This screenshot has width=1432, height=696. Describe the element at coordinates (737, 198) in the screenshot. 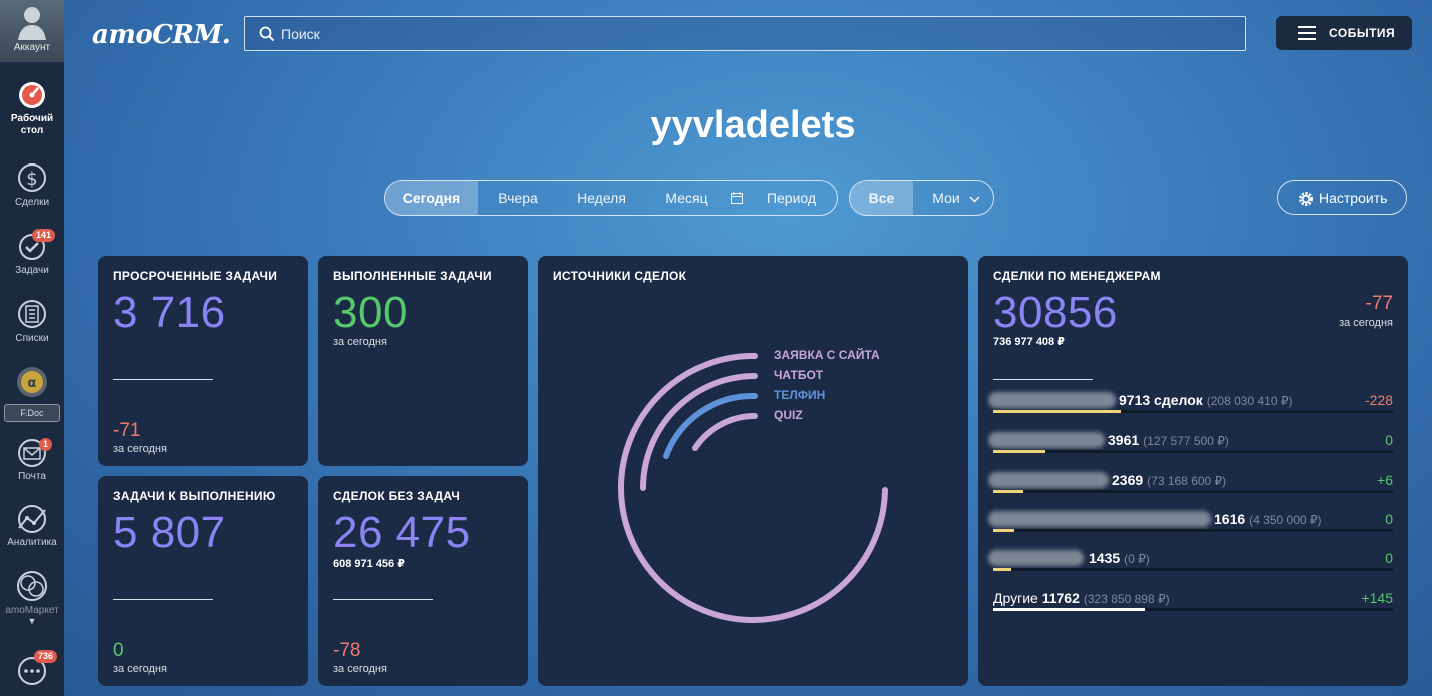

I see `calendar-icon` at that location.